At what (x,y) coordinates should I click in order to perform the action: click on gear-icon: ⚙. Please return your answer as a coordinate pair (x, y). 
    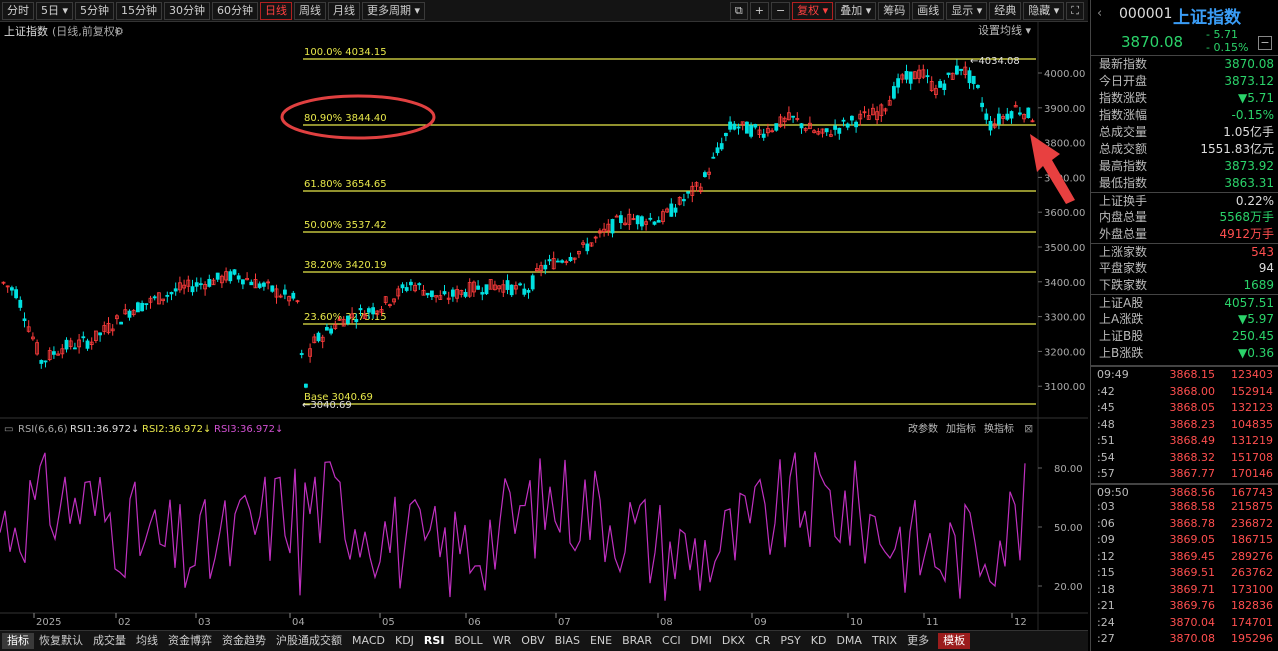
    Looking at the image, I should click on (119, 31).